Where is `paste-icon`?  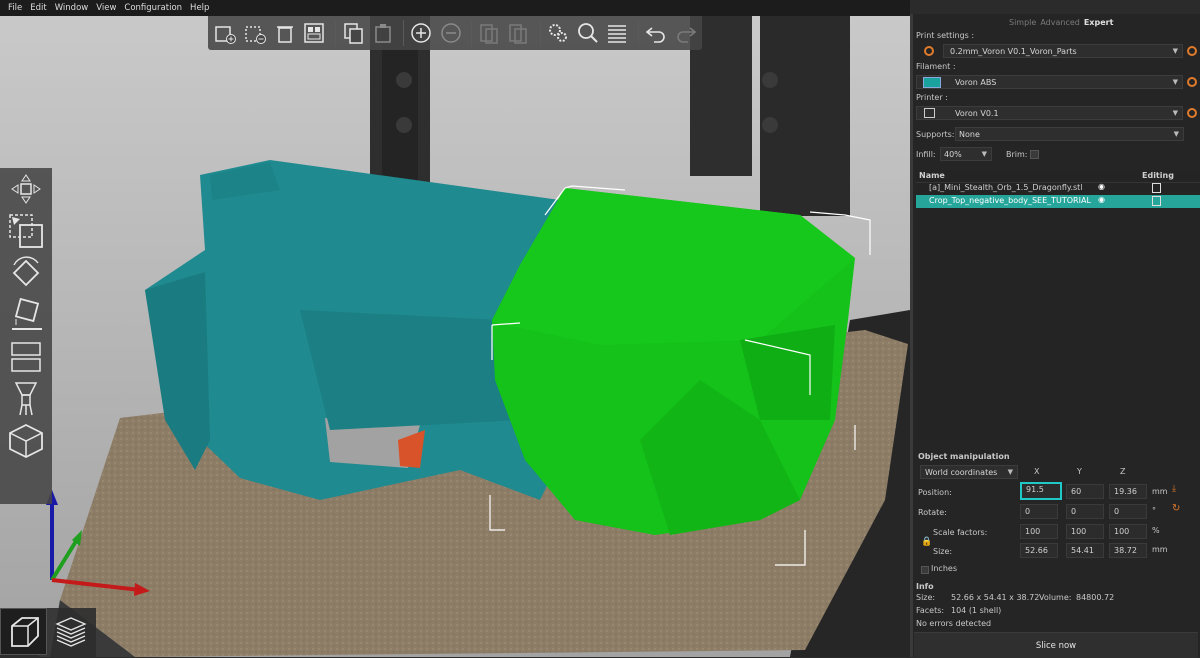 paste-icon is located at coordinates (382, 33).